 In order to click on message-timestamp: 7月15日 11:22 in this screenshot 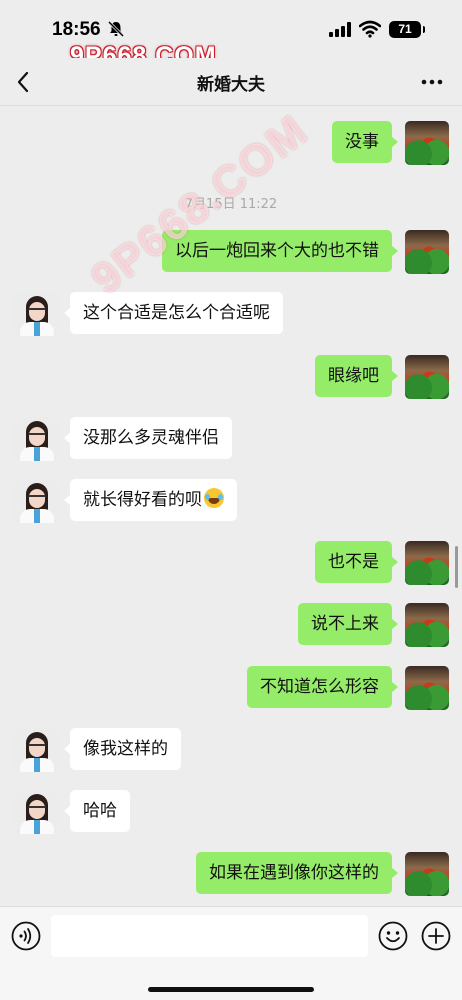, I will do `click(231, 204)`.